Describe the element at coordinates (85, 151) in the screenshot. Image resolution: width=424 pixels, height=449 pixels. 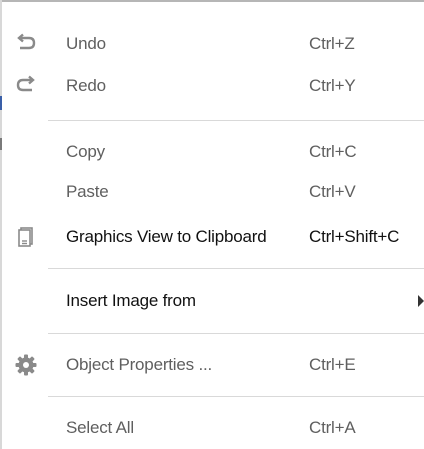
I see `menu-item-label: Copy` at that location.